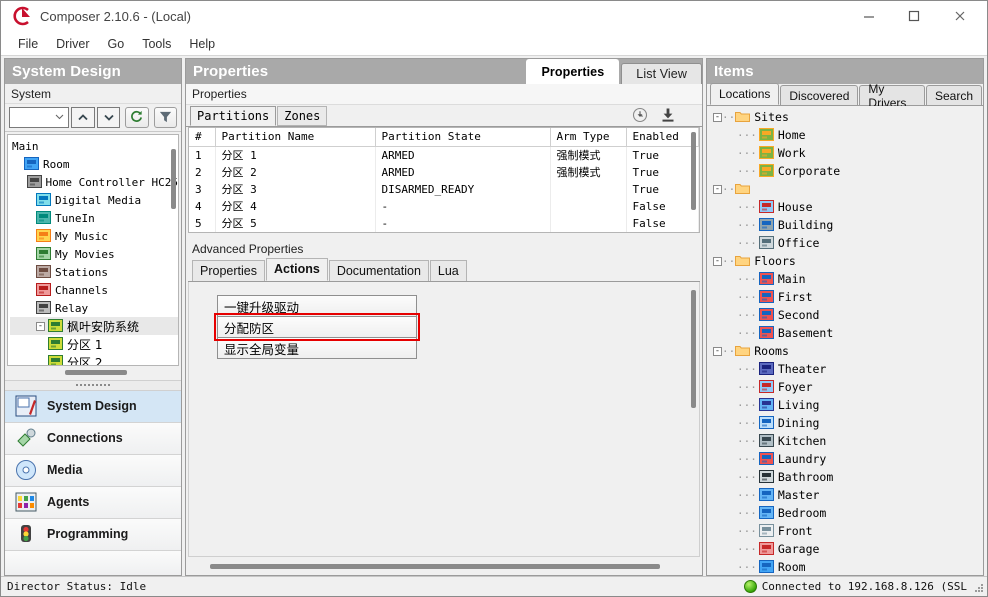 This screenshot has width=988, height=597. I want to click on items-tree-node: ··· Office, so click(845, 243).